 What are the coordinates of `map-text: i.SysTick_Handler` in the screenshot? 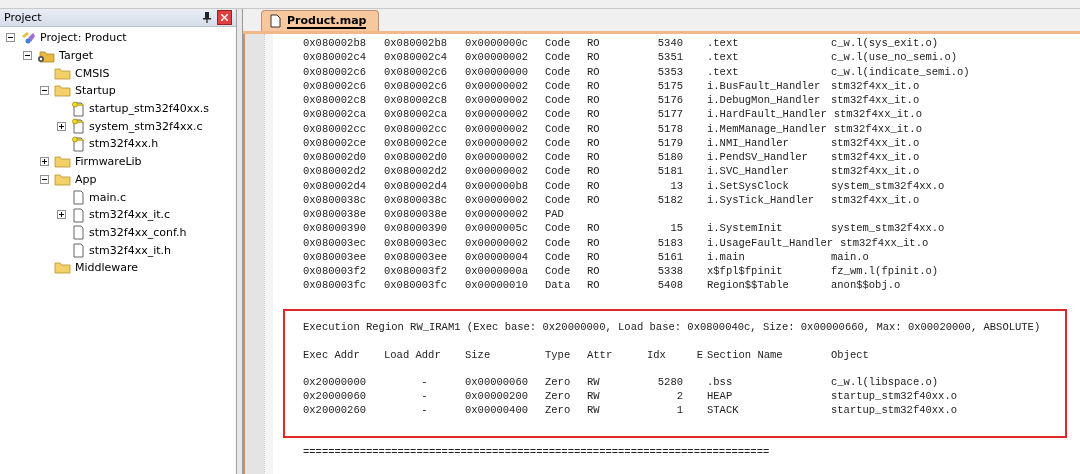 It's located at (761, 199).